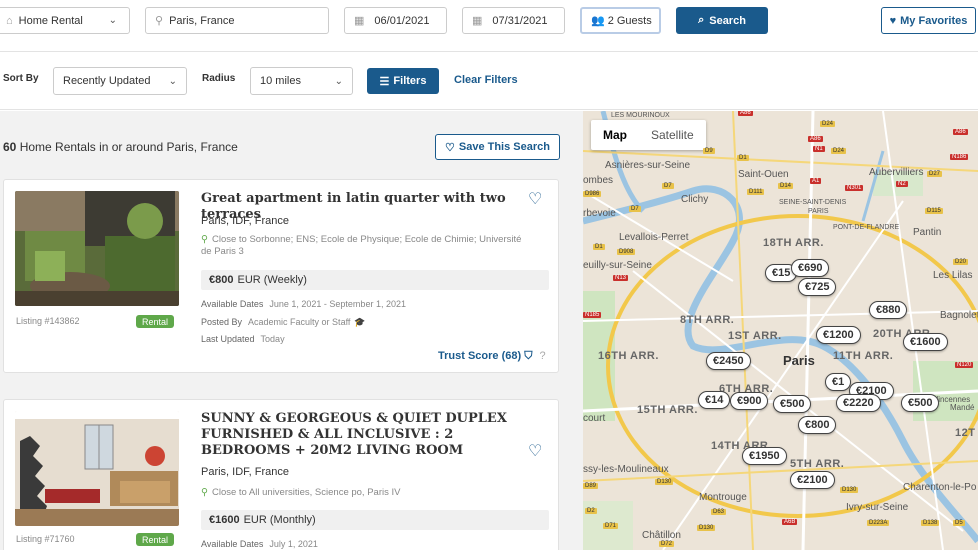 This screenshot has height=550, width=978. Describe the element at coordinates (896, 172) in the screenshot. I see `map-label: Aubervilliers` at that location.